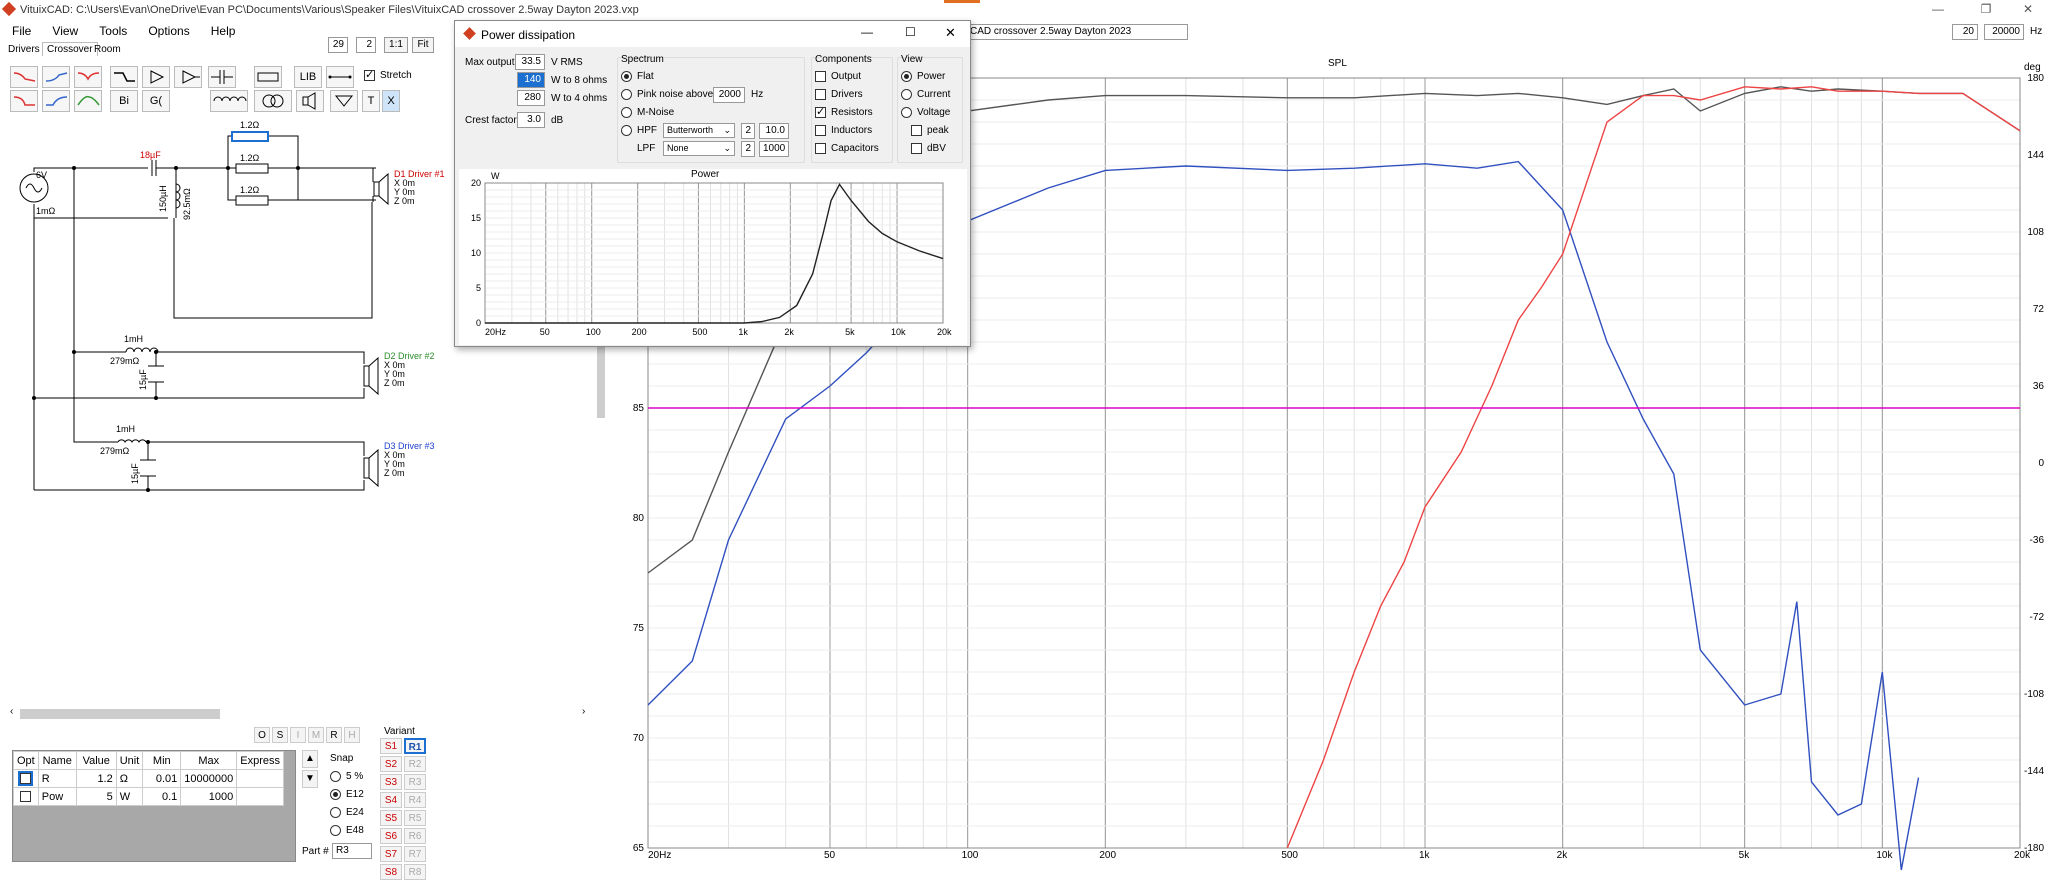  I want to click on hpf-order-input: 2, so click(748, 131).